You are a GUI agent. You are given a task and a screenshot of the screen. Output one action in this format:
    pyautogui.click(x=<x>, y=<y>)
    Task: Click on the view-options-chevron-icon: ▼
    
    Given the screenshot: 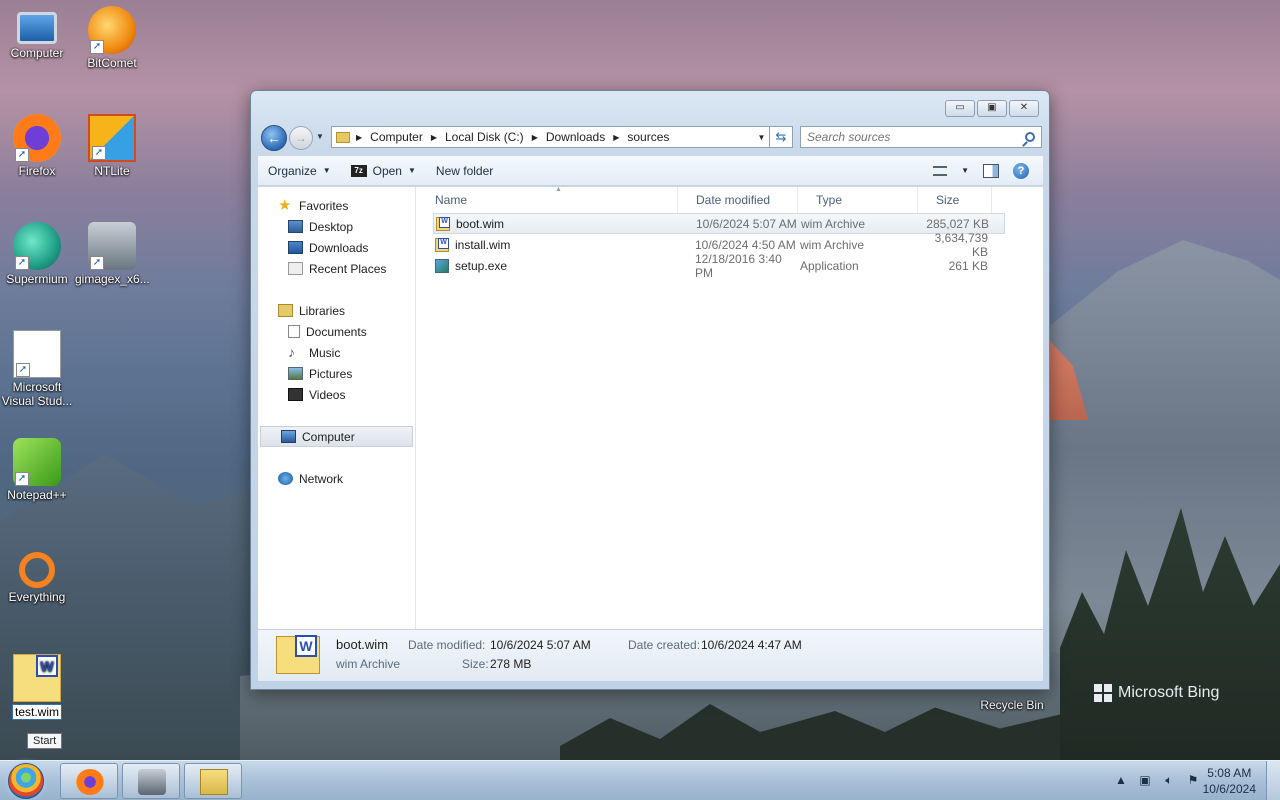 What is the action you would take?
    pyautogui.click(x=965, y=170)
    